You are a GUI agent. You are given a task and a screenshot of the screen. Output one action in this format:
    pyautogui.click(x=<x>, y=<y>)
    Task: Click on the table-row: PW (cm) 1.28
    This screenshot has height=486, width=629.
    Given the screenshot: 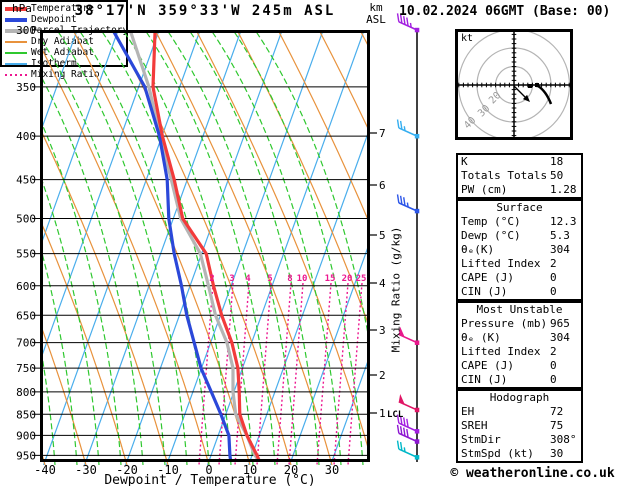 What is the action you would take?
    pyautogui.click(x=519, y=190)
    